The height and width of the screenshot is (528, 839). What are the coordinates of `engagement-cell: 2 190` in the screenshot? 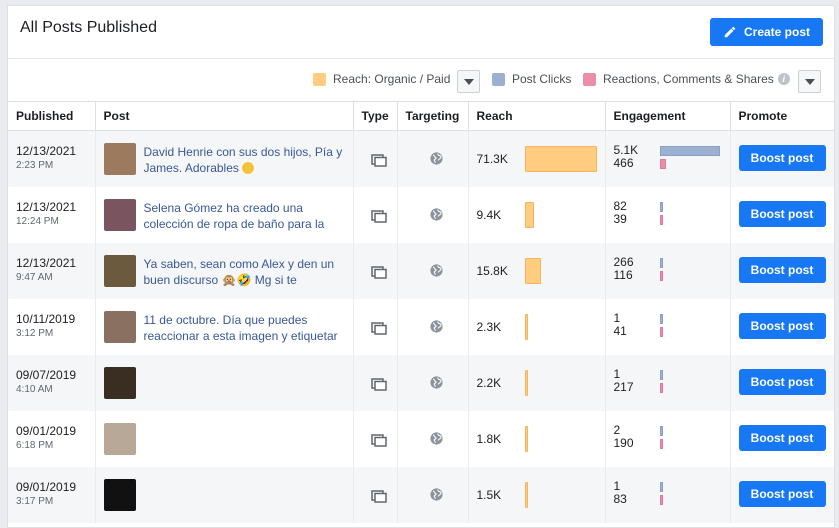 It's located at (668, 438).